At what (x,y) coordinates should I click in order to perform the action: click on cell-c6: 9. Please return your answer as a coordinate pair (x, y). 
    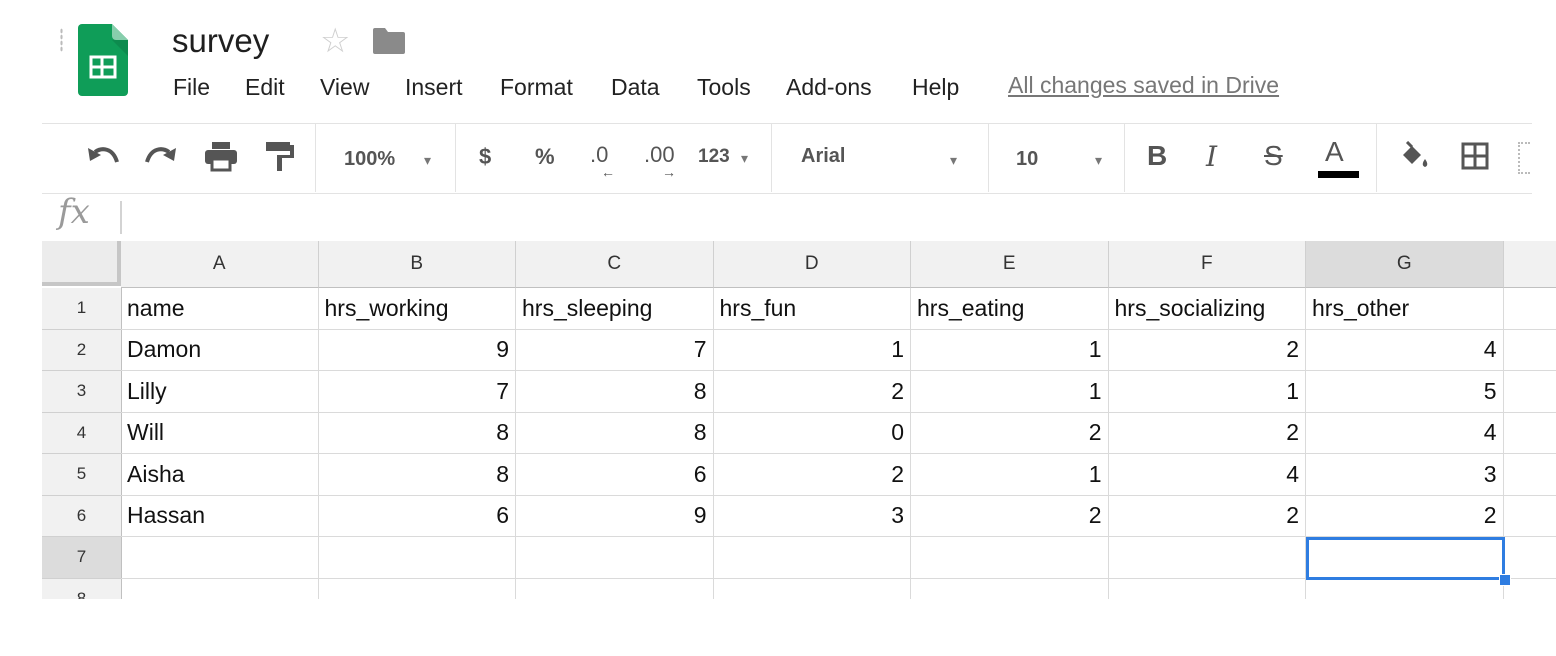
    Looking at the image, I should click on (615, 516).